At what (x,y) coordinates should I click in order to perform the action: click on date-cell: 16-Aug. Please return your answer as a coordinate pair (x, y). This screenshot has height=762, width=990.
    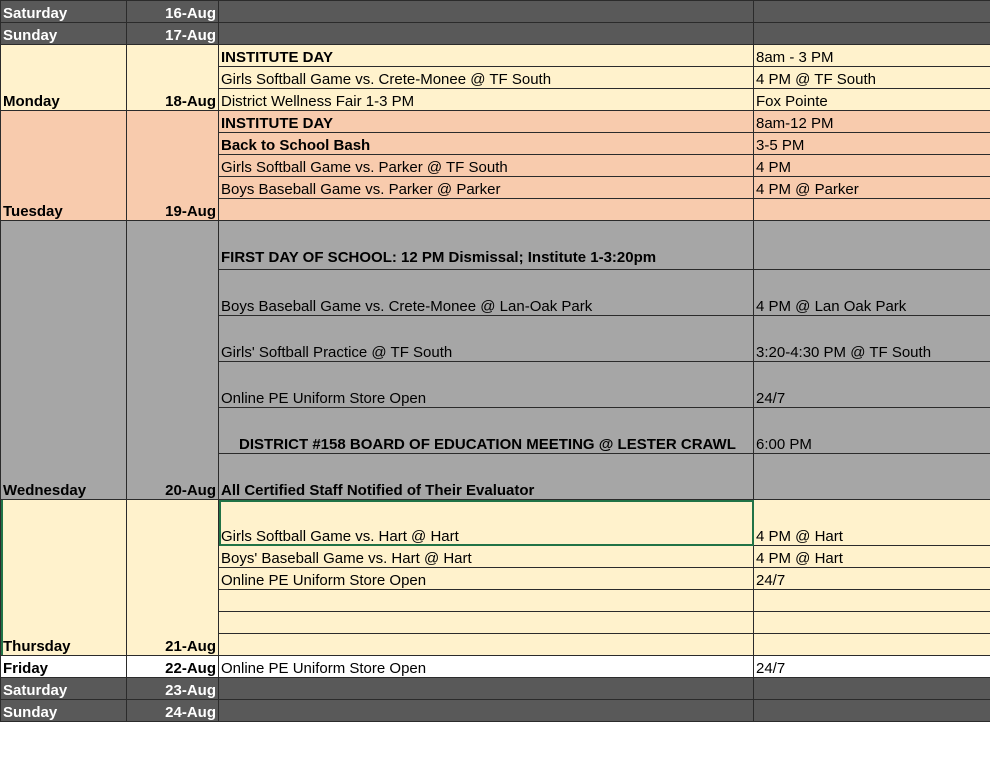
    Looking at the image, I should click on (172, 11).